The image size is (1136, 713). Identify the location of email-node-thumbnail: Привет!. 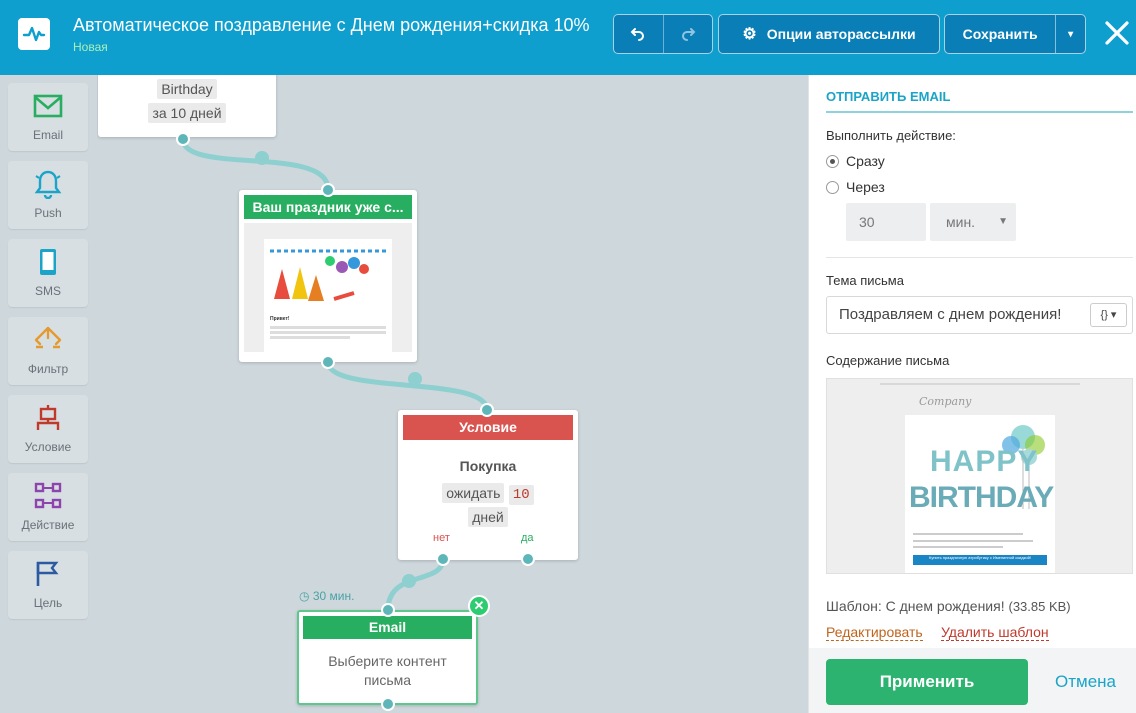
(328, 287).